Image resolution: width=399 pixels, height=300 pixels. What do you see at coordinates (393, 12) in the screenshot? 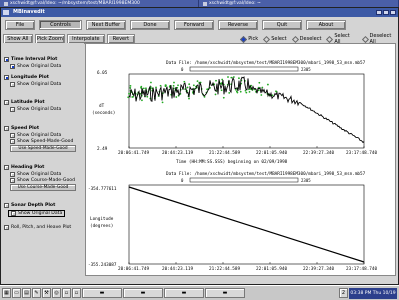
I see `close-icon` at bounding box center [393, 12].